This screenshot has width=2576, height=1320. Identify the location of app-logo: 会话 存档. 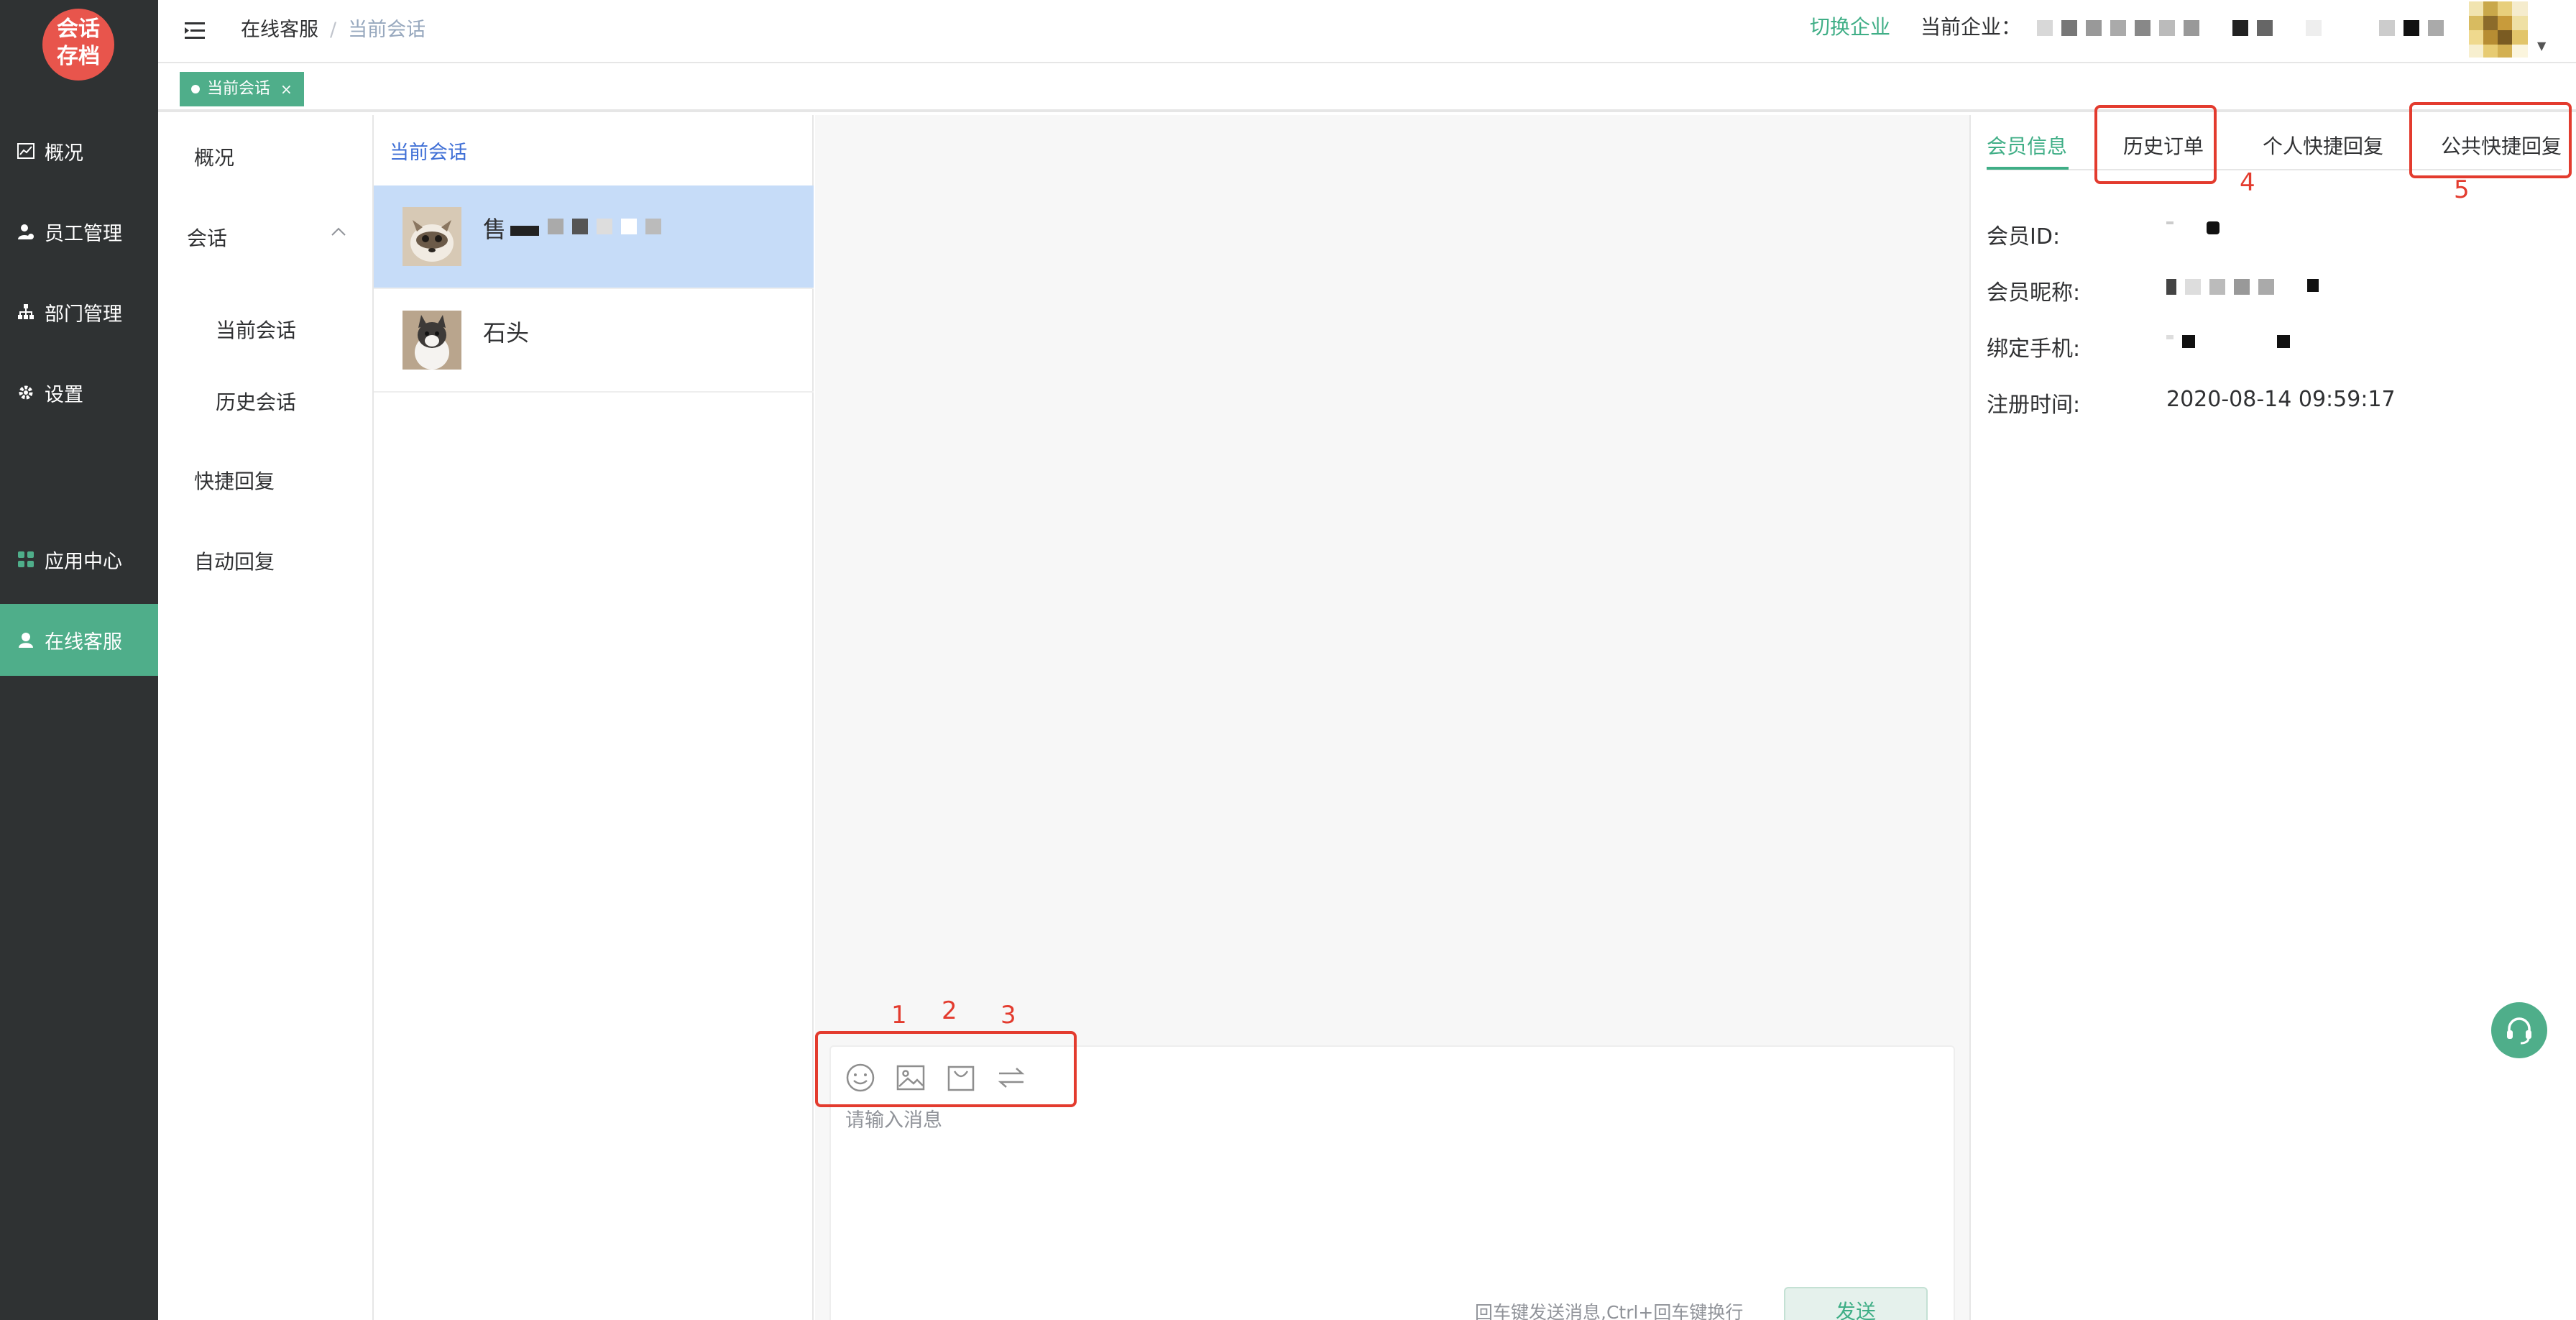
(78, 45).